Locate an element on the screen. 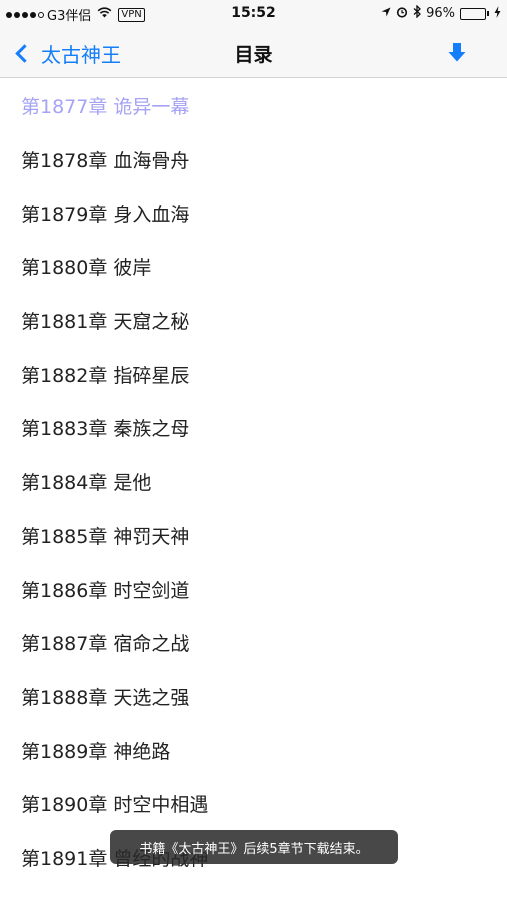 This screenshot has height=900, width=507. chapter-item: 第1888章 天选之强 is located at coordinates (253, 697).